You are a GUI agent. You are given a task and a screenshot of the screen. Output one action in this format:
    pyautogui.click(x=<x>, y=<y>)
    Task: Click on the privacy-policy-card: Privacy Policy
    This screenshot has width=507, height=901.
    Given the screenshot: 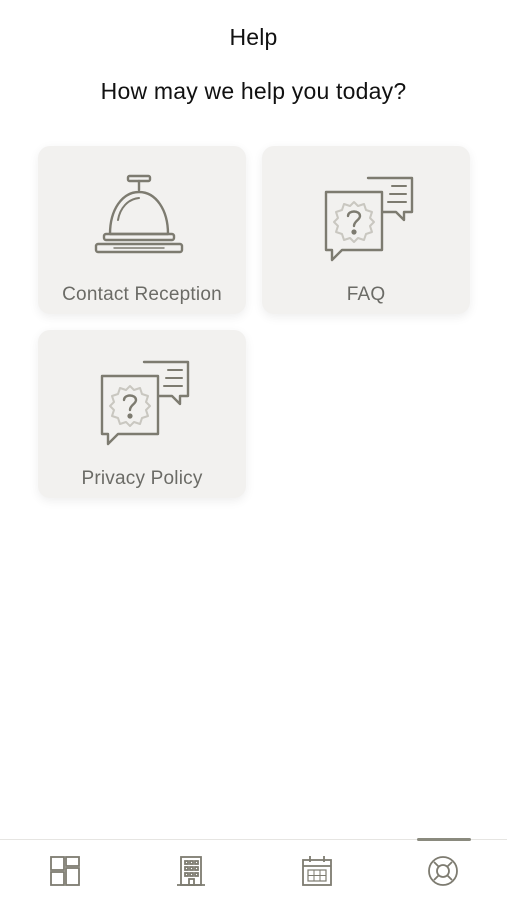 What is the action you would take?
    pyautogui.click(x=142, y=414)
    